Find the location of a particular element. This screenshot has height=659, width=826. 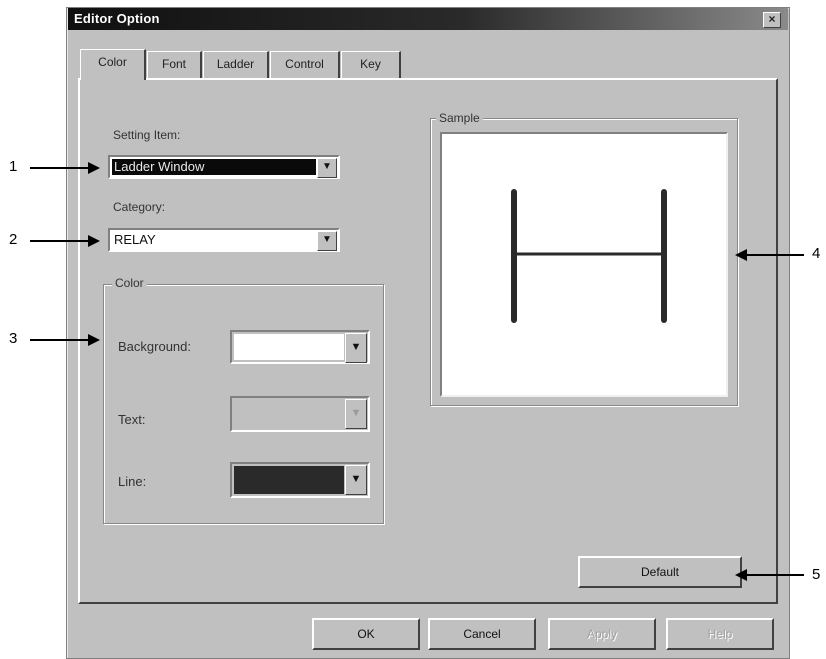

color-group-title: Color is located at coordinates (129, 283).